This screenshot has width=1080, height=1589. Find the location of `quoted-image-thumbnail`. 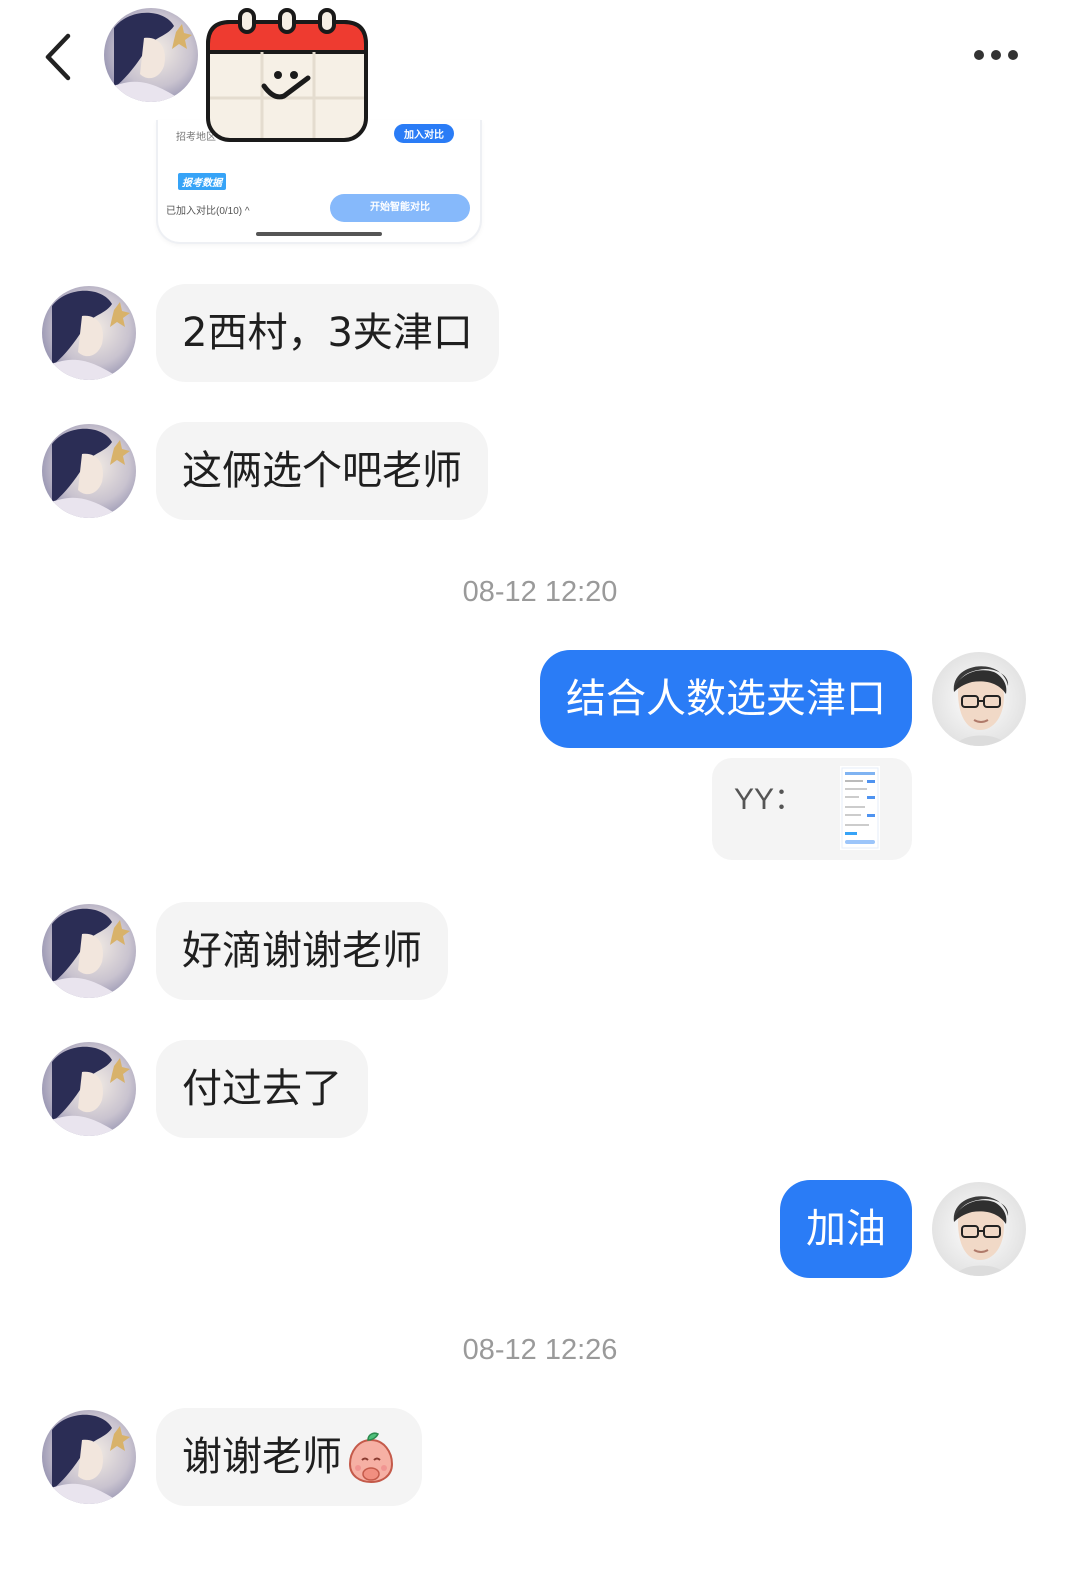

quoted-image-thumbnail is located at coordinates (860, 808).